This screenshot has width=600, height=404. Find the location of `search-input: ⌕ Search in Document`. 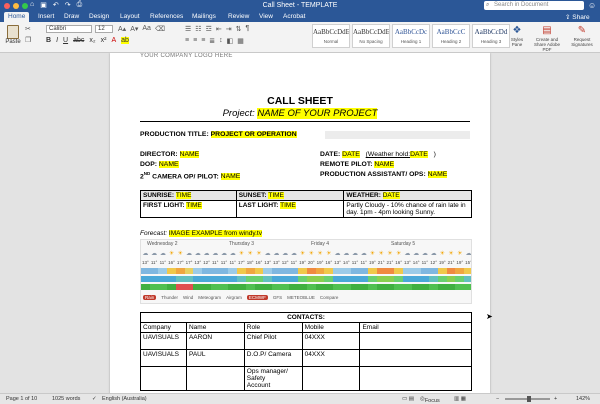

search-input: ⌕ Search in Document is located at coordinates (534, 5).